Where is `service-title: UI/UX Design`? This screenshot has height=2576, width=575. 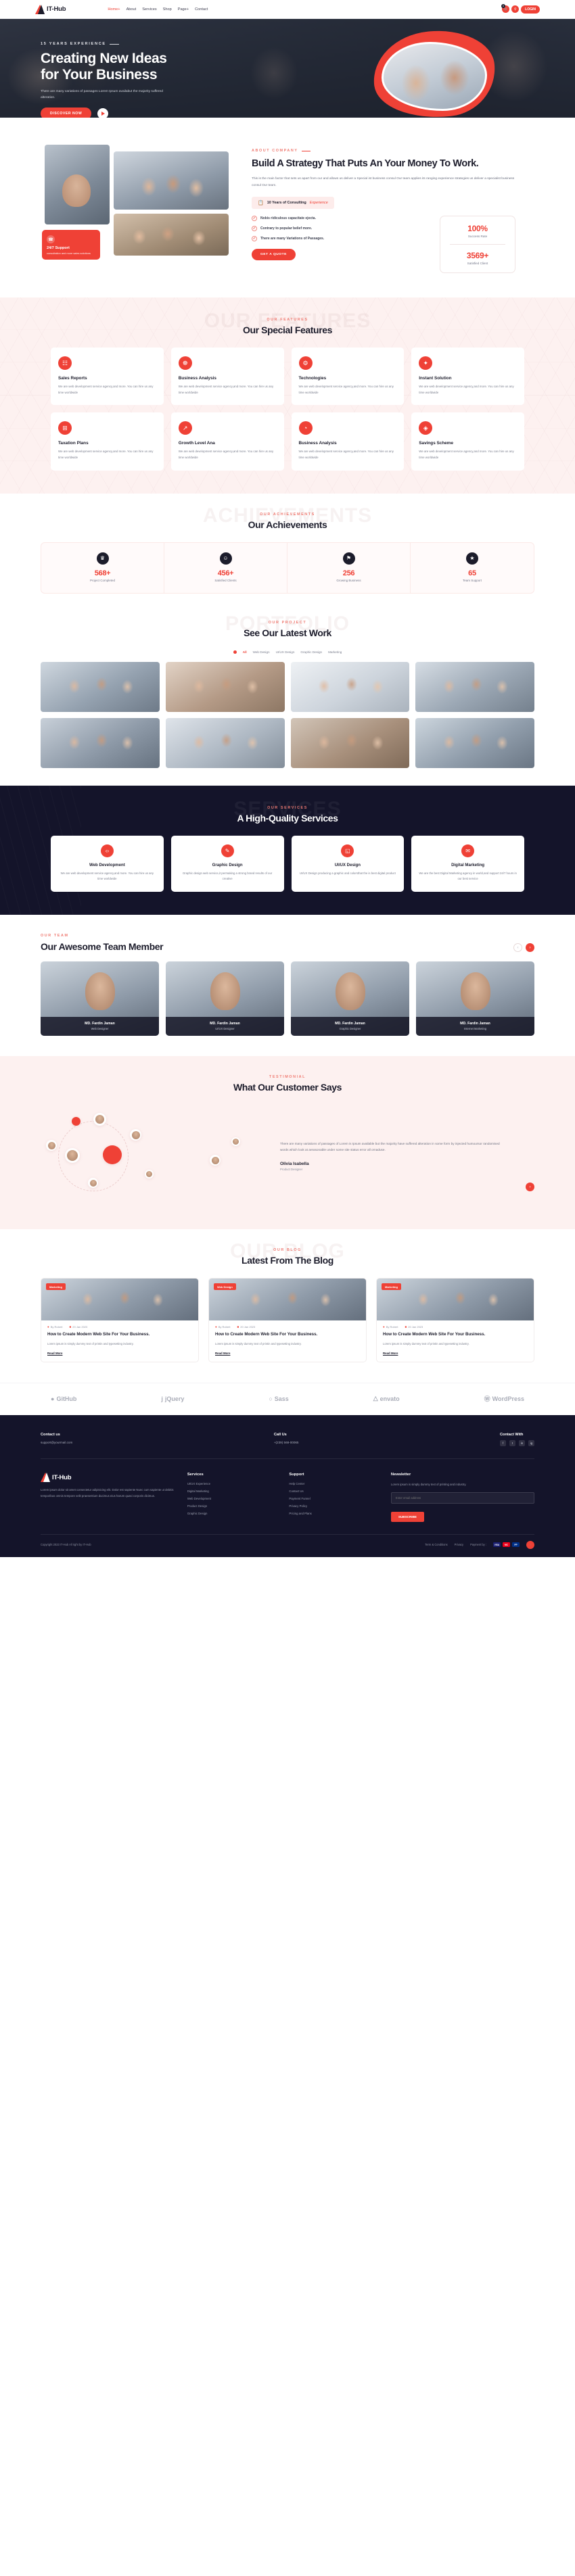
service-title: UI/UX Design is located at coordinates (347, 864).